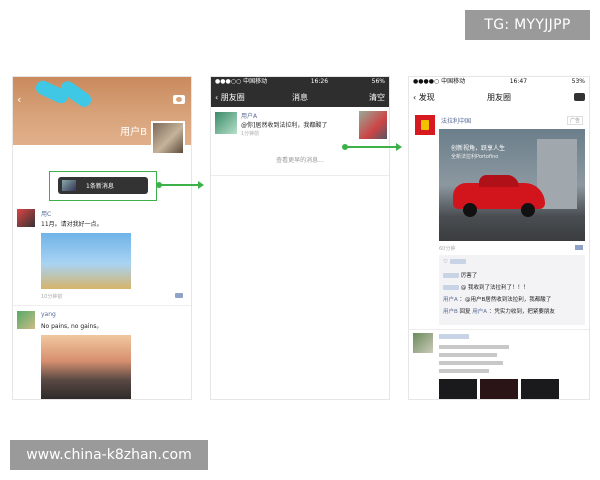  I want to click on carrier: ●●●○○ 中国移动, so click(241, 81).